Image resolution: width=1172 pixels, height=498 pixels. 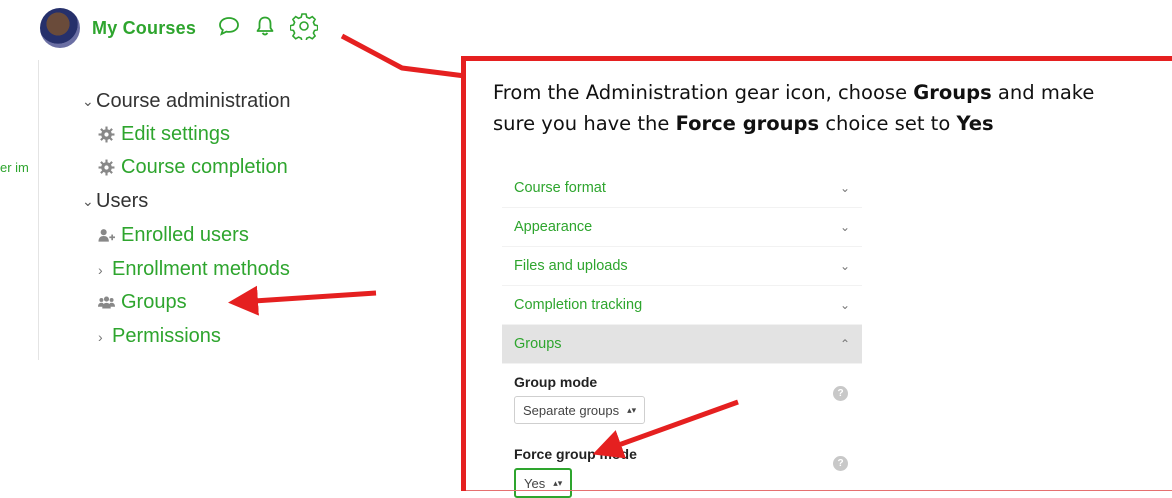 I want to click on gear-connector-line, so click(x=403, y=56).